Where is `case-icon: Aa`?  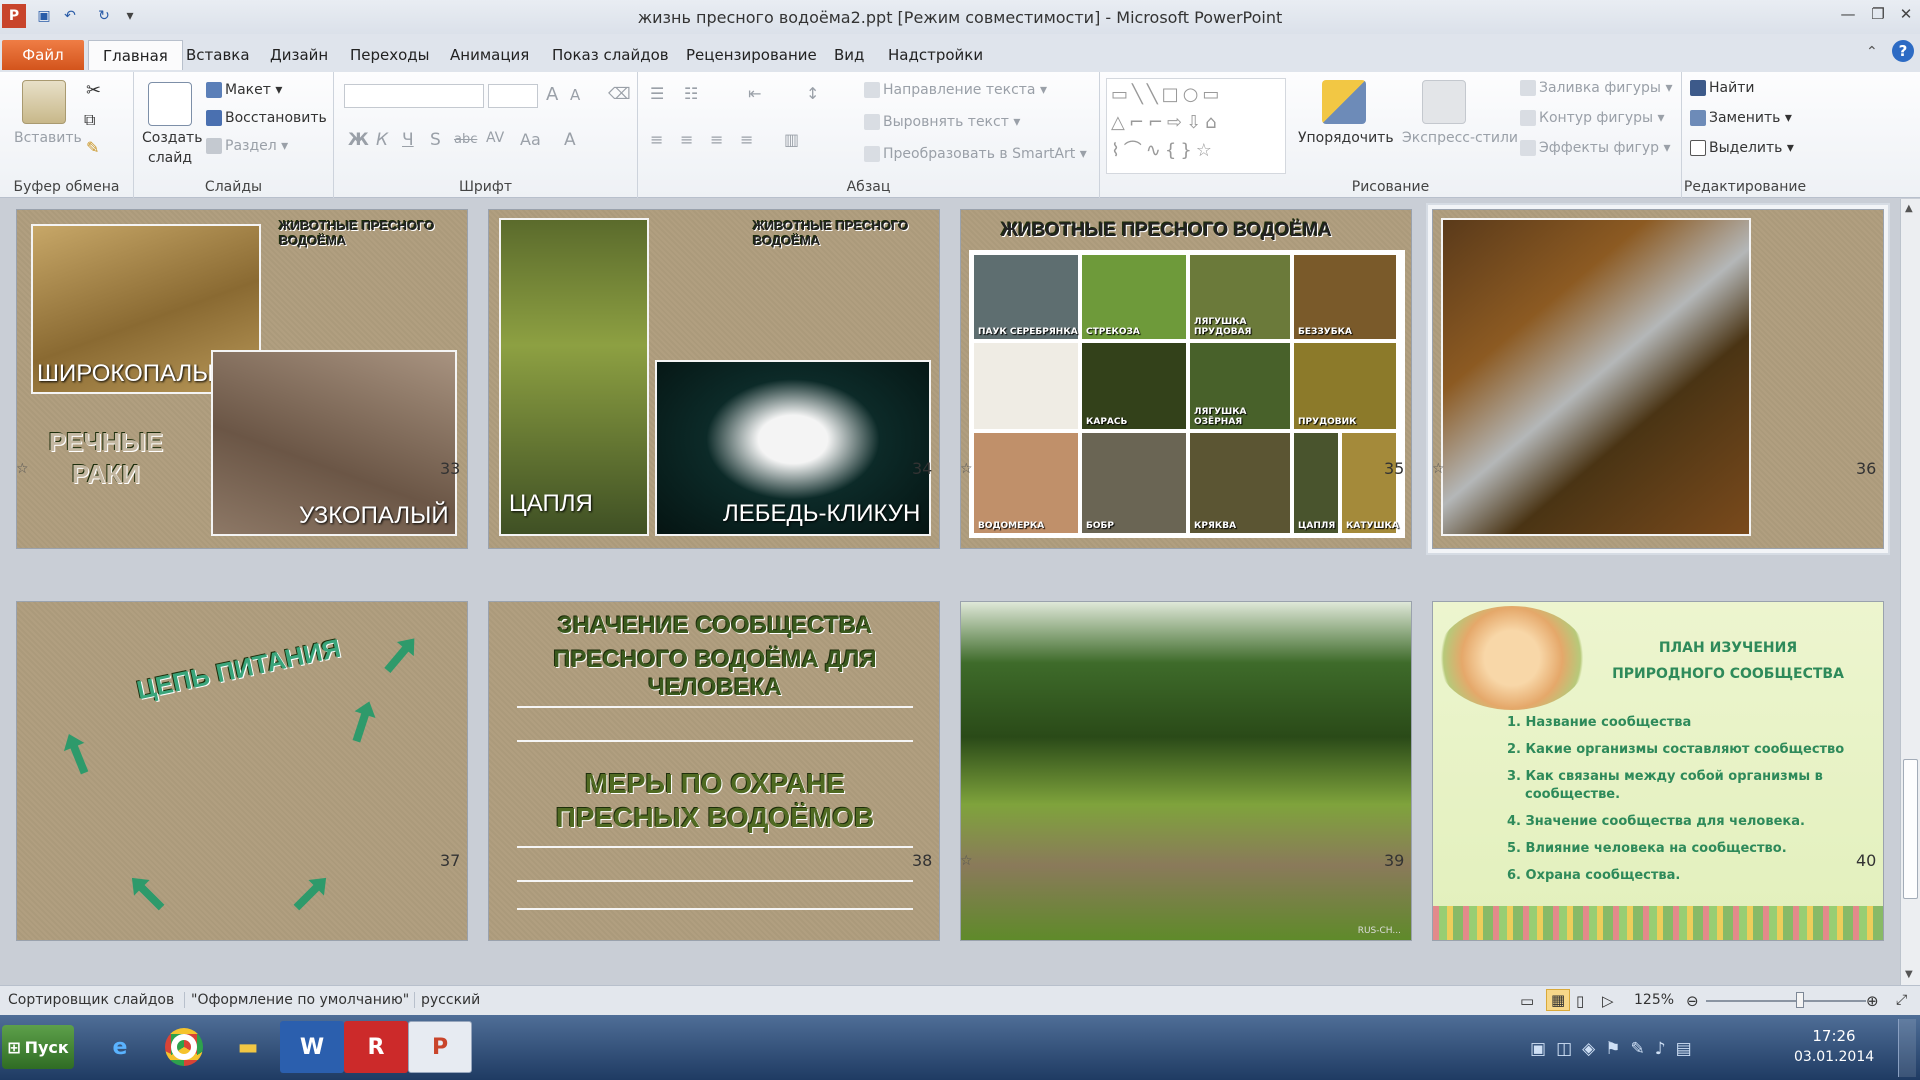
case-icon: Aa is located at coordinates (530, 139).